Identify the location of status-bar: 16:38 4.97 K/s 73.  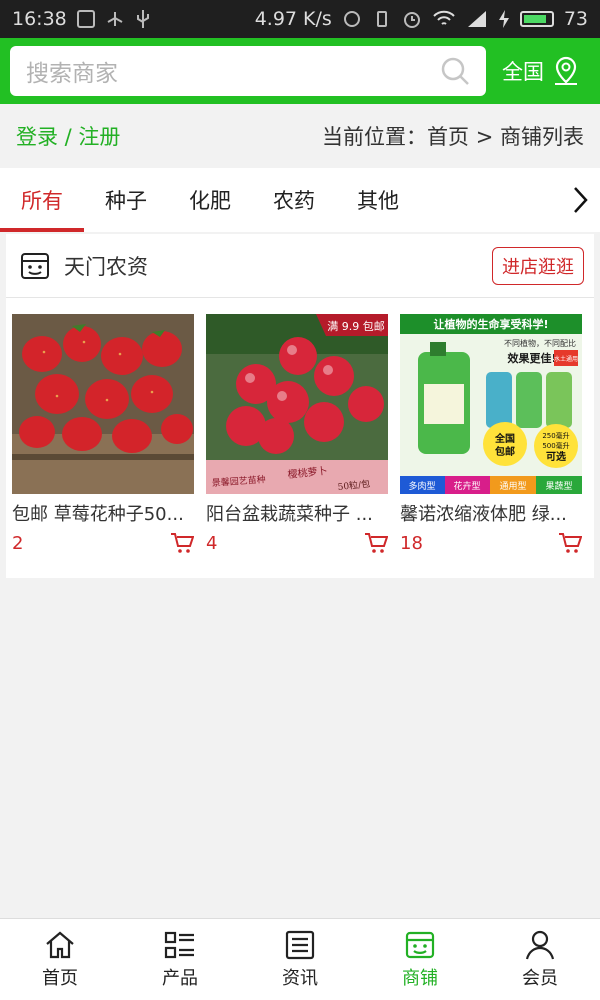
(300, 19).